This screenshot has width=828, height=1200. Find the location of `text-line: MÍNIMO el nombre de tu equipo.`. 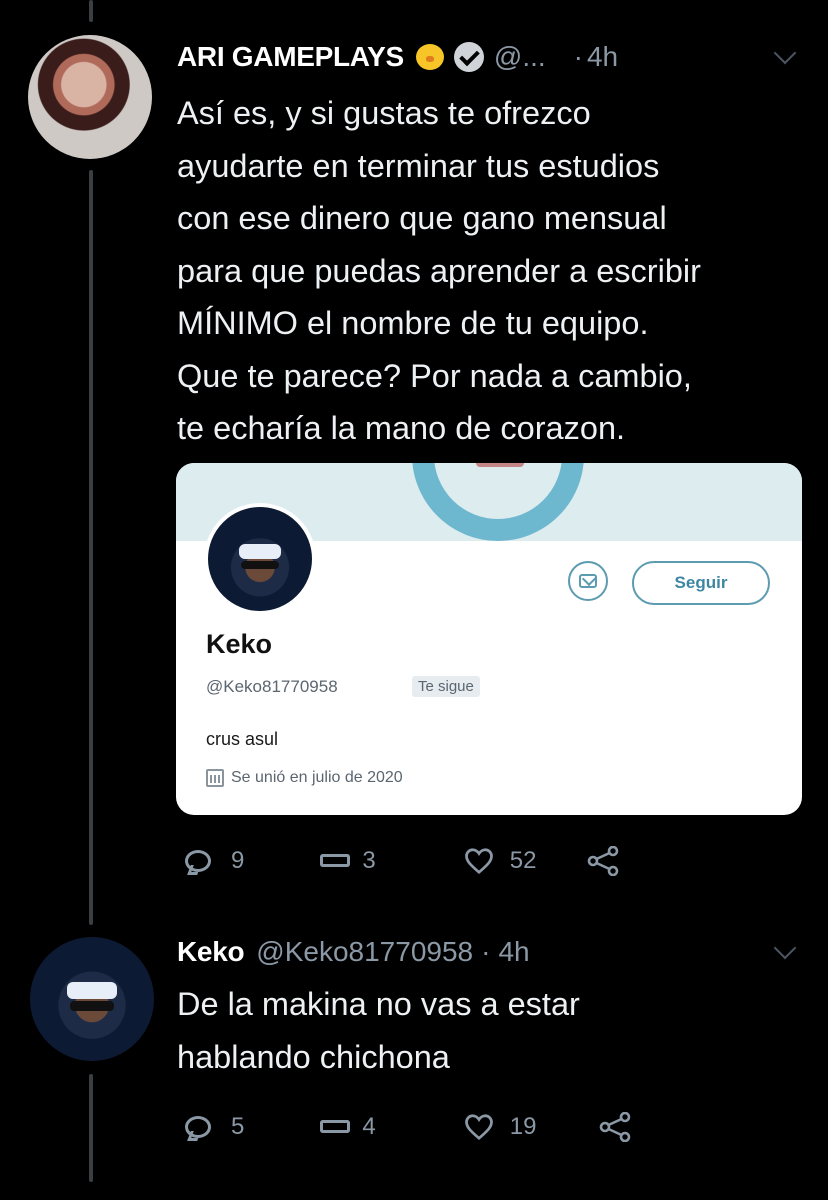

text-line: MÍNIMO el nombre de tu equipo. is located at coordinates (413, 323).